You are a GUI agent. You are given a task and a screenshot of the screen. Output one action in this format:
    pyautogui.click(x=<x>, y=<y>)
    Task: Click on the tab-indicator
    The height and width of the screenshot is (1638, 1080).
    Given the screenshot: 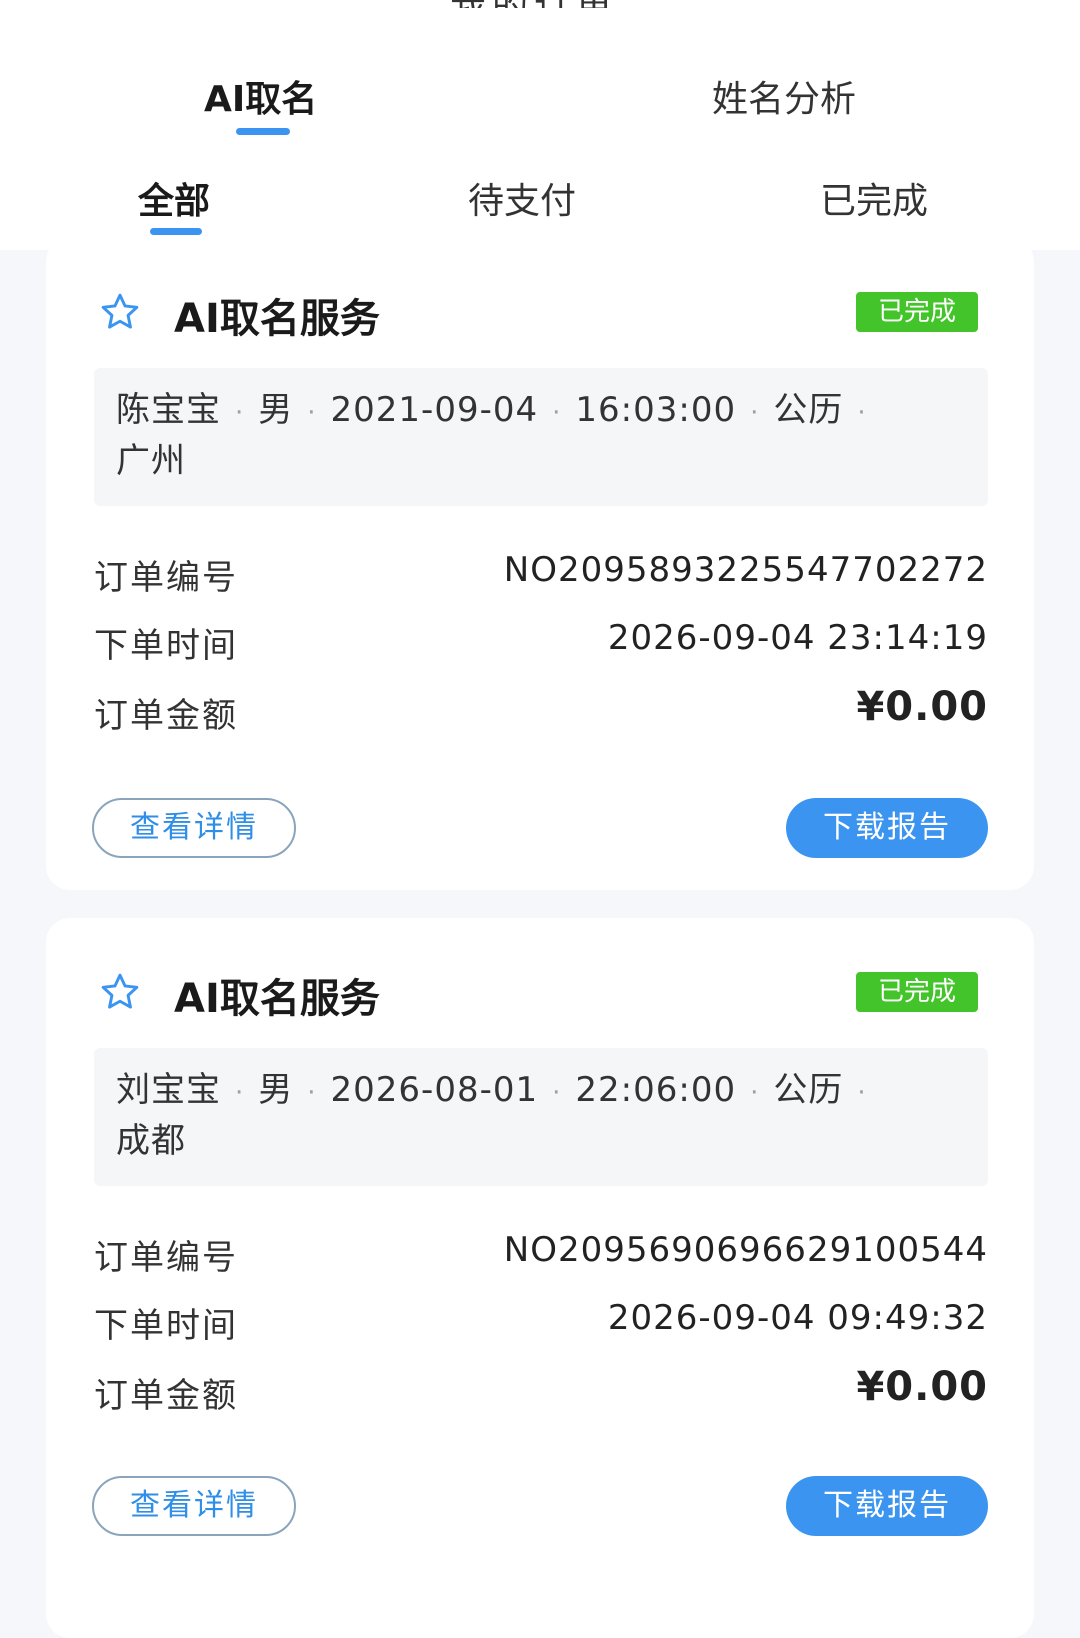 What is the action you would take?
    pyautogui.click(x=263, y=131)
    